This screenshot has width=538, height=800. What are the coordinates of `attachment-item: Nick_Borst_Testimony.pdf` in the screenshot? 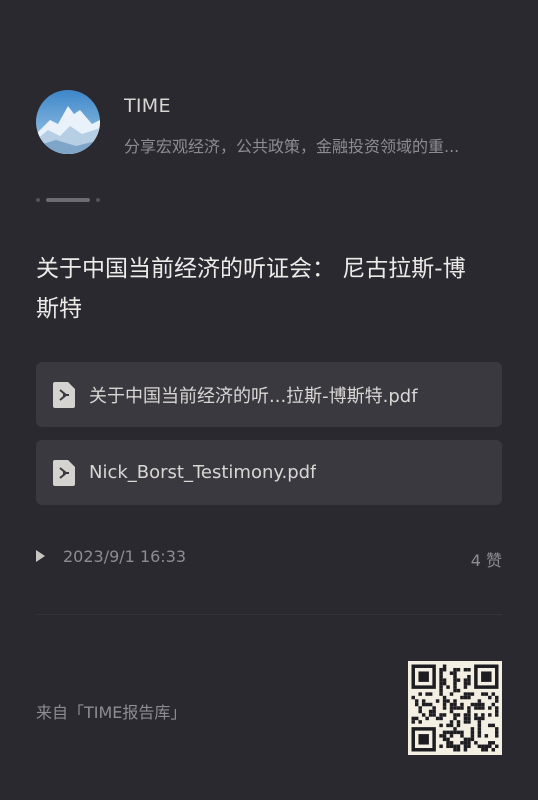 It's located at (269, 472).